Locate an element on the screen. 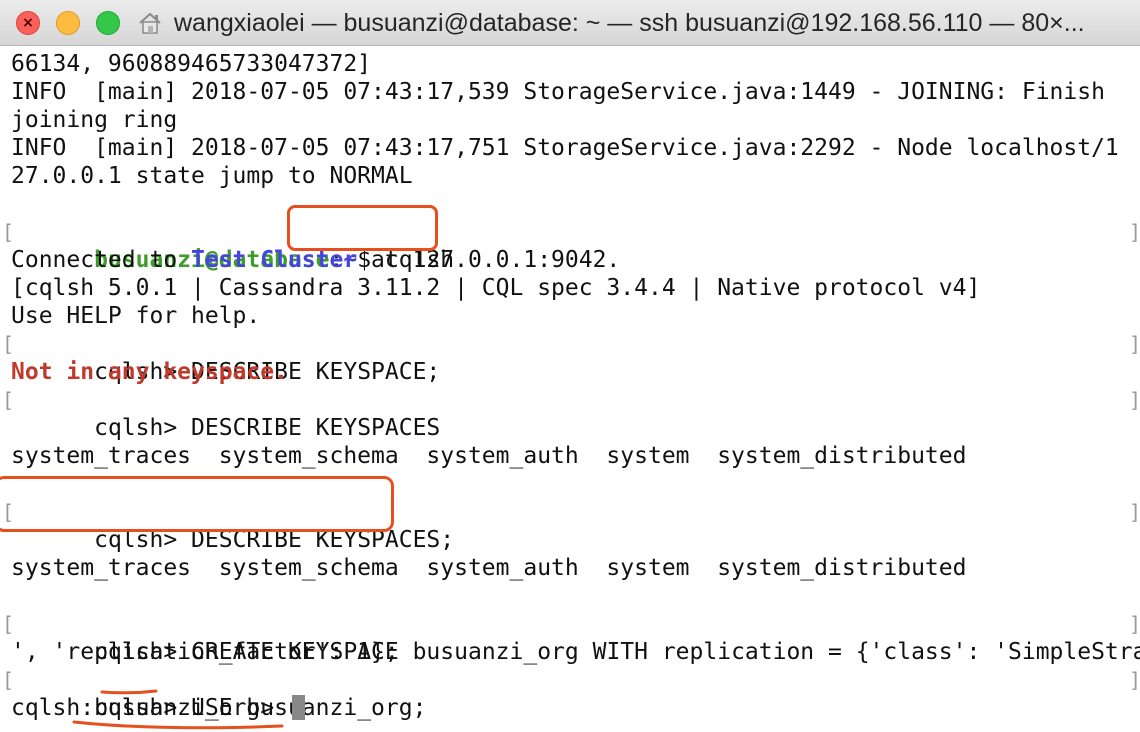 The width and height of the screenshot is (1140, 732). terminal-line: 66134, 960889465733047372] is located at coordinates (573, 64).